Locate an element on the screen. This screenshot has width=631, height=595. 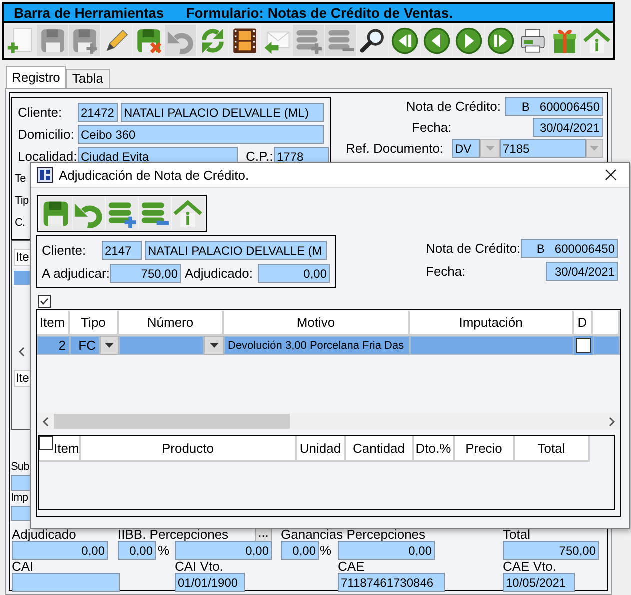
input-field: 10/05/2021 is located at coordinates (539, 582).